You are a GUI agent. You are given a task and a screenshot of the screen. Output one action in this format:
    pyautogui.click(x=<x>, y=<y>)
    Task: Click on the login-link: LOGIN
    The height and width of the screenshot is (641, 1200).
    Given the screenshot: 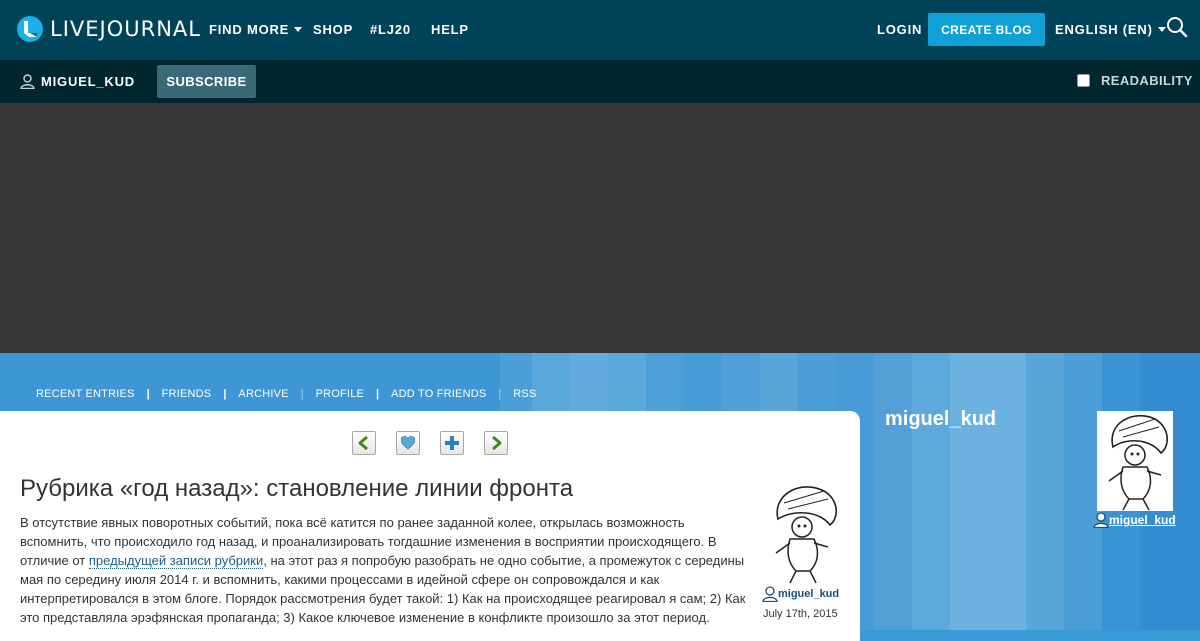 What is the action you would take?
    pyautogui.click(x=899, y=29)
    